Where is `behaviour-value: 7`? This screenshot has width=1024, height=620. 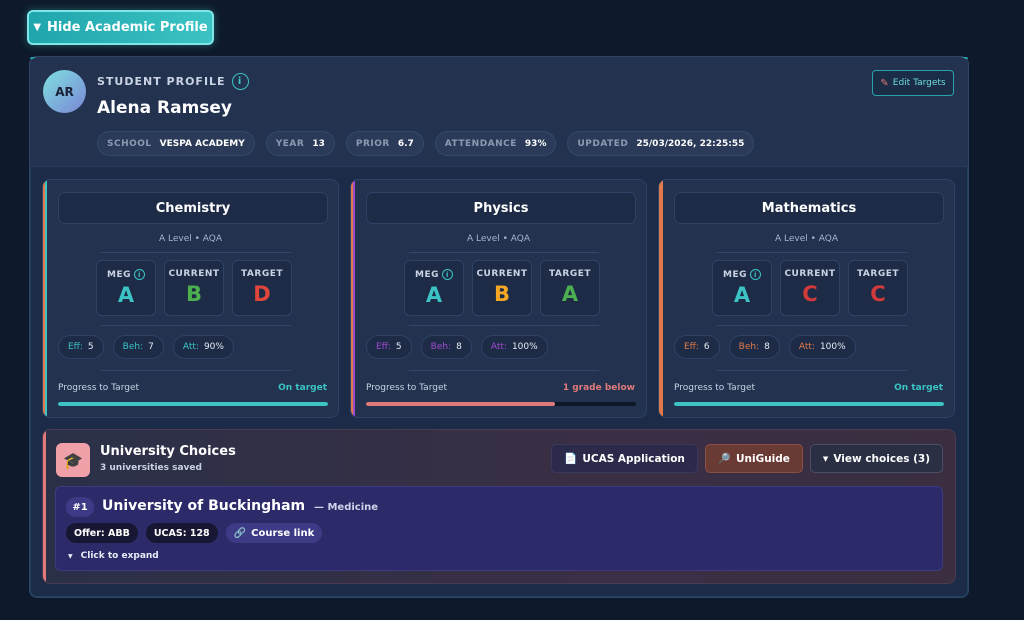
behaviour-value: 7 is located at coordinates (151, 347).